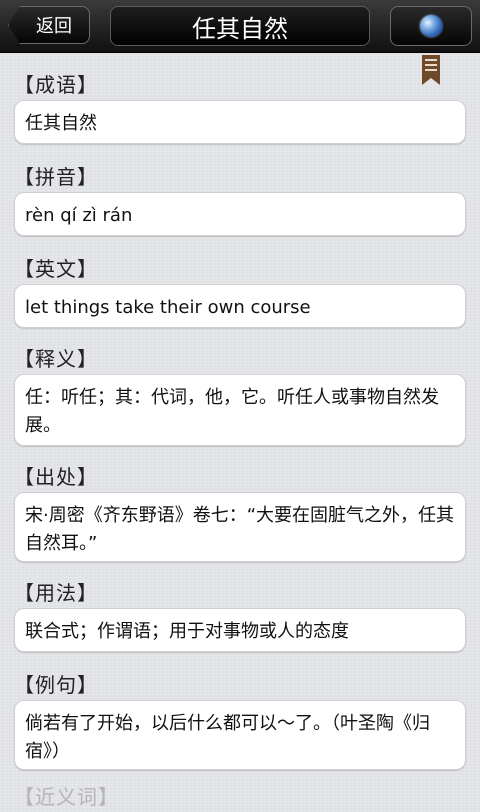 Image resolution: width=480 pixels, height=812 pixels. I want to click on globe-button, so click(431, 26).